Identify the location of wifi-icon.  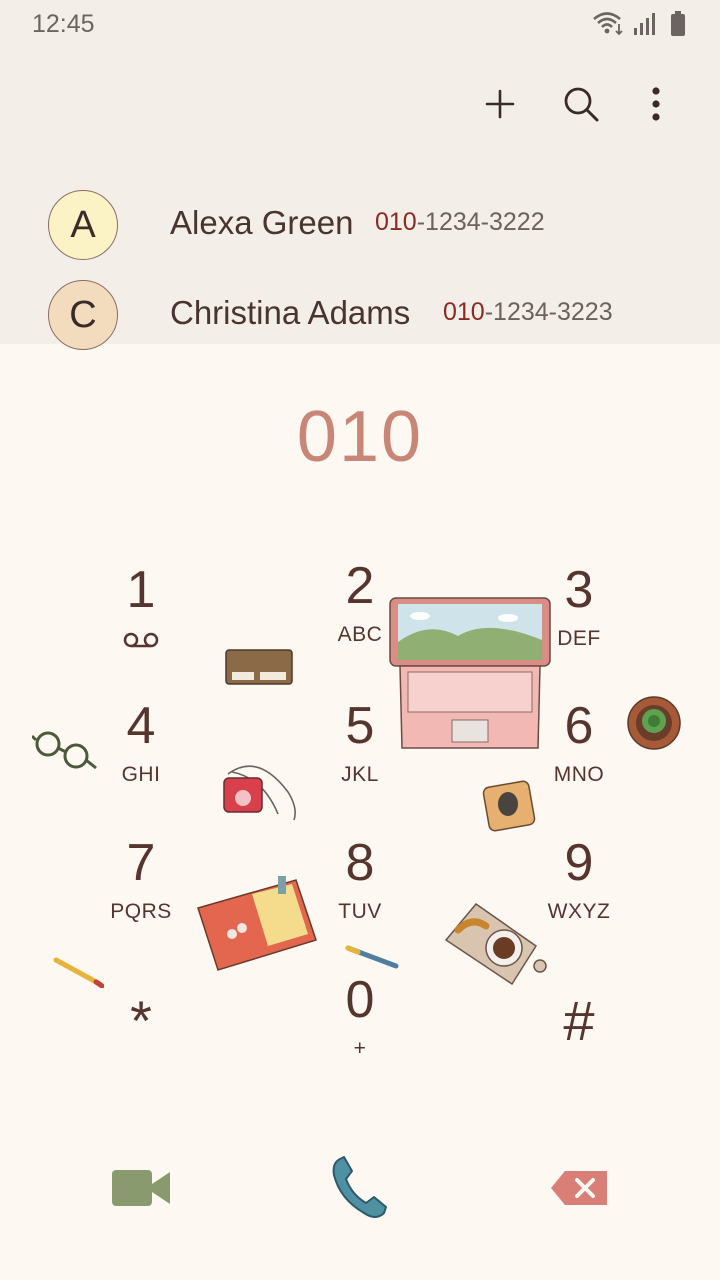
(609, 25).